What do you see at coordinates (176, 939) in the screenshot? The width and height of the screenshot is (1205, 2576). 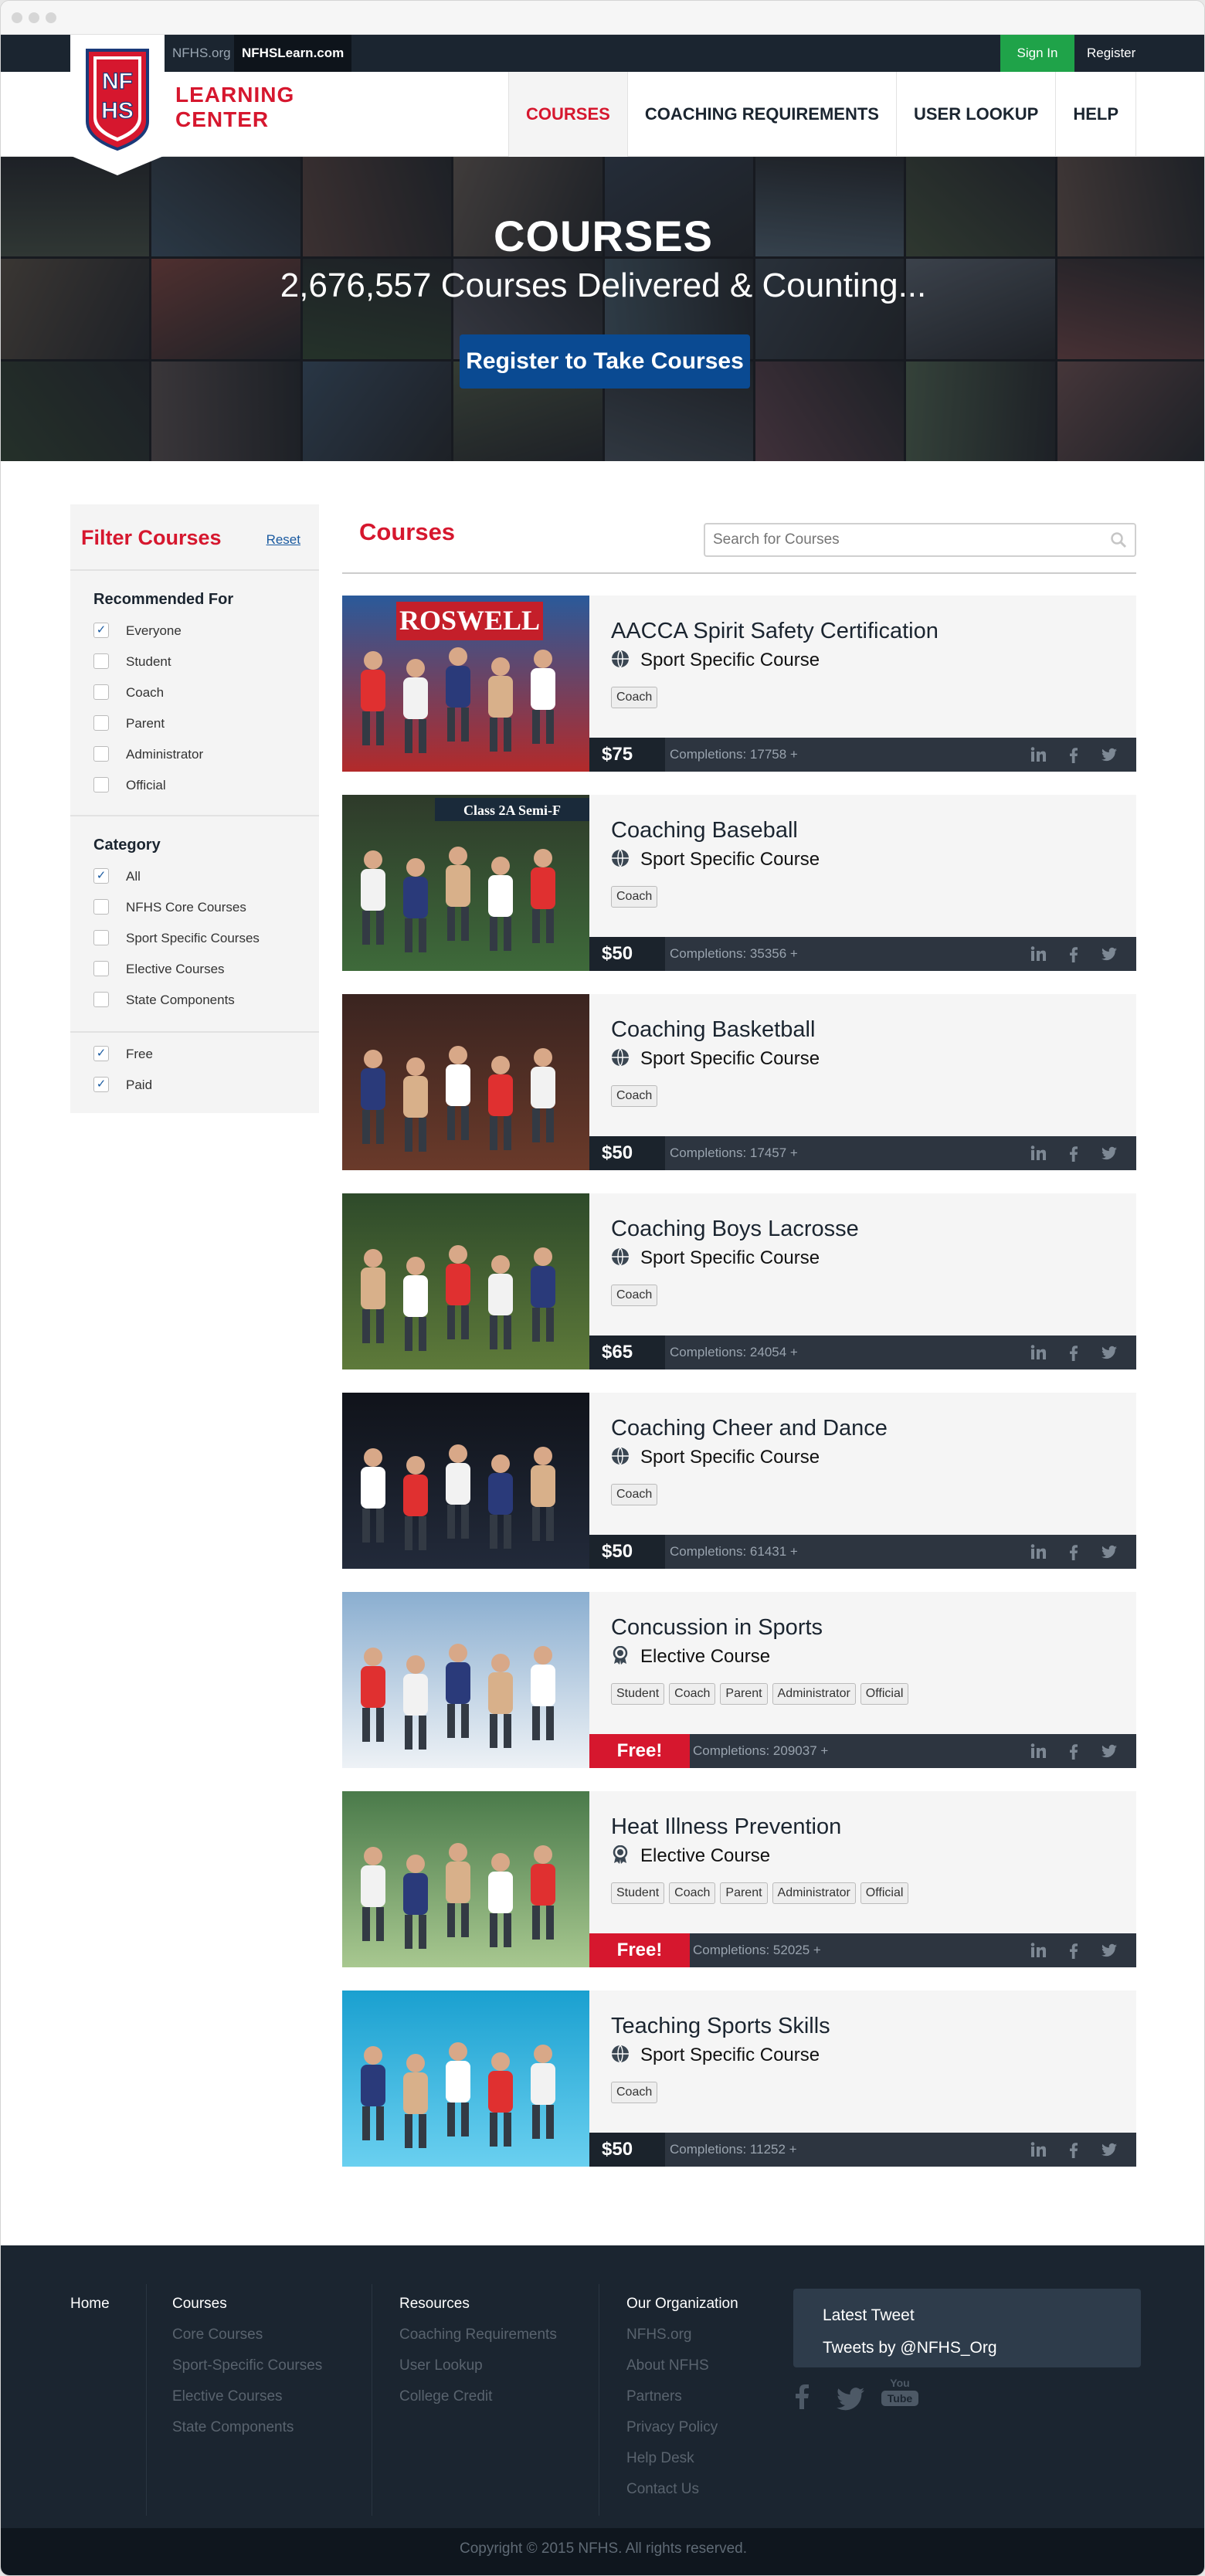 I see `category-option-sport-specific-courses: Sport Specific Courses` at bounding box center [176, 939].